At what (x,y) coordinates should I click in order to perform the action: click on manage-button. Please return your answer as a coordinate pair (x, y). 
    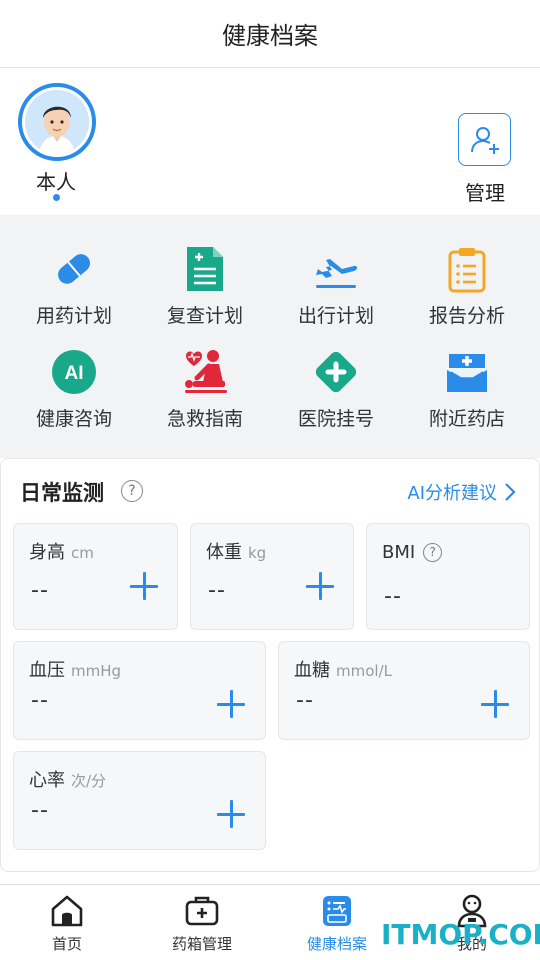
    Looking at the image, I should click on (484, 139).